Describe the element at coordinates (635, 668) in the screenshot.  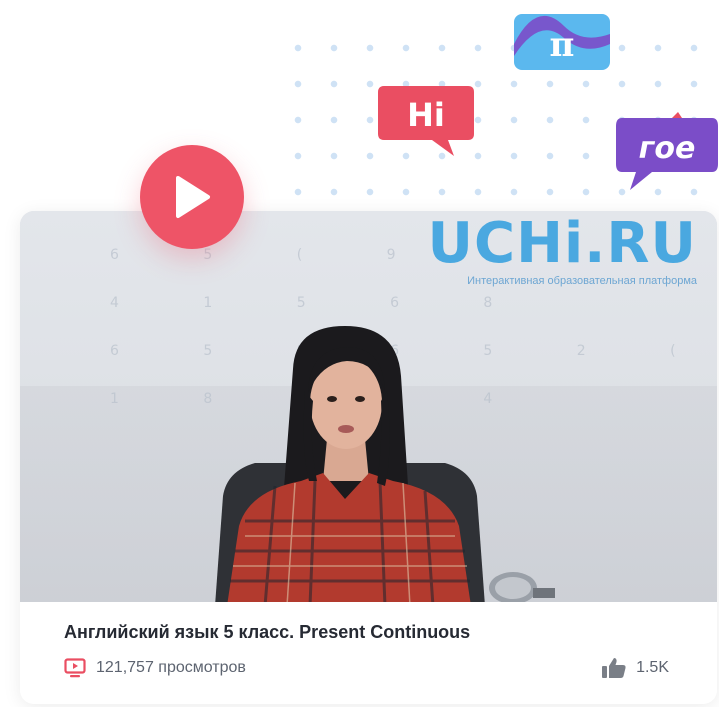
I see `likes-count: 1.5K` at that location.